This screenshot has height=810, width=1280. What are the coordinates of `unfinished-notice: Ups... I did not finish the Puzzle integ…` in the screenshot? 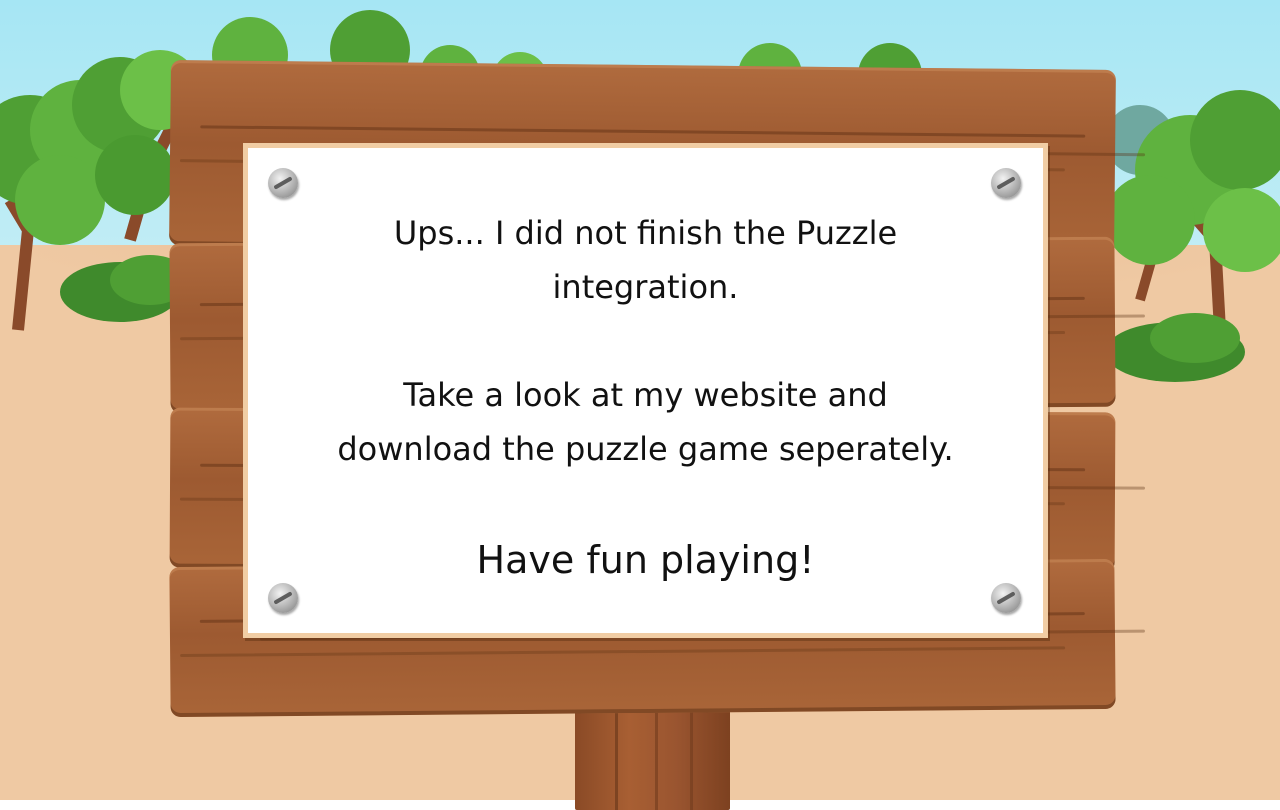 It's located at (645, 260).